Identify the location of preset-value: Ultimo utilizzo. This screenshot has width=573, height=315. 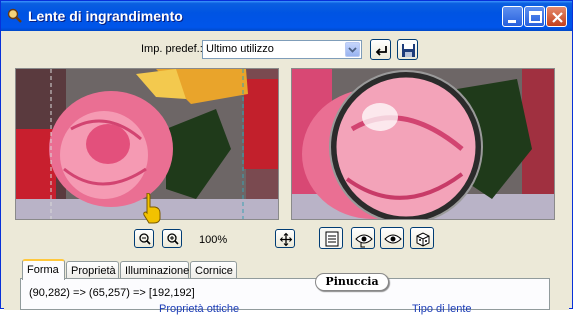
(240, 49).